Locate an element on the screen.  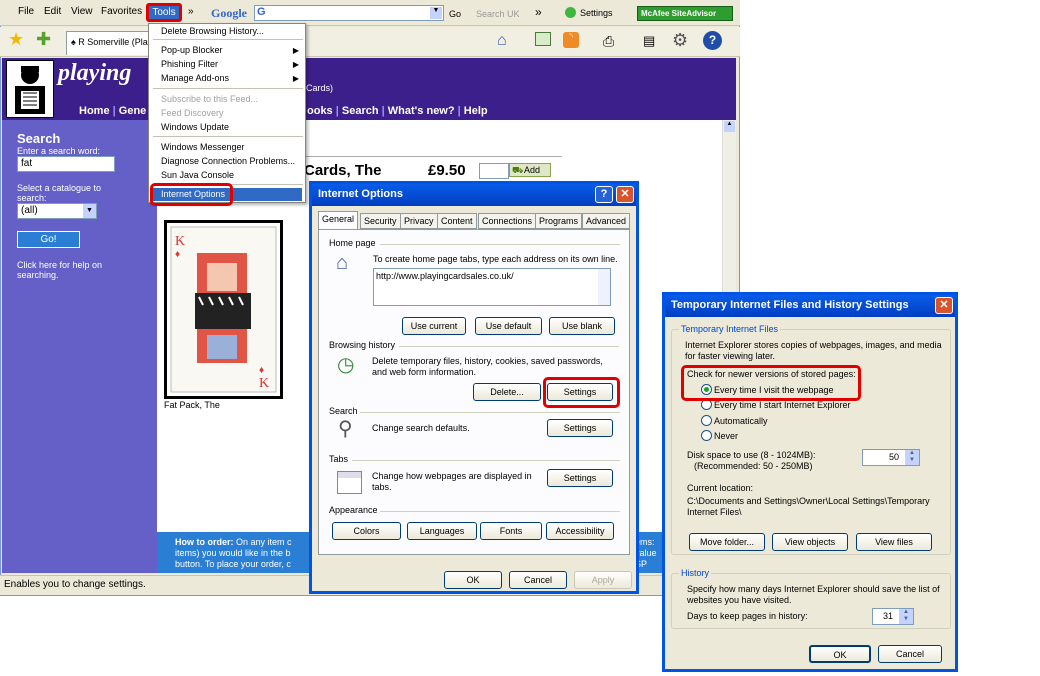
tab-current: ♠ R Somerville (Pla is located at coordinates (110, 43).